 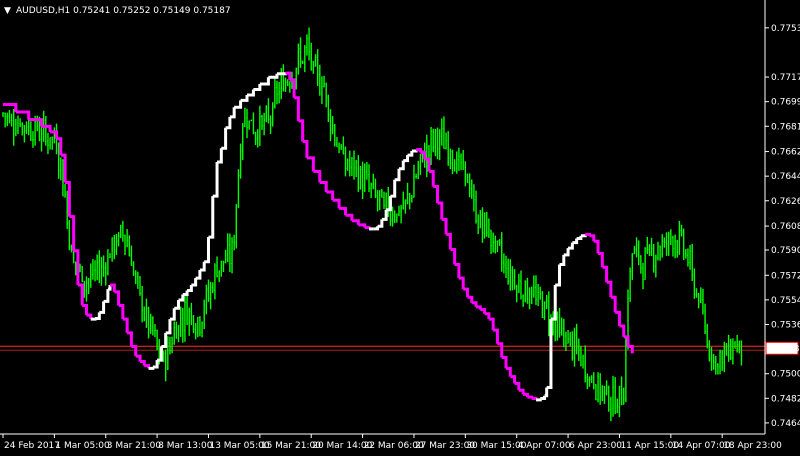 I want to click on x-tick-label: 6 Apr 23:00, so click(x=595, y=446).